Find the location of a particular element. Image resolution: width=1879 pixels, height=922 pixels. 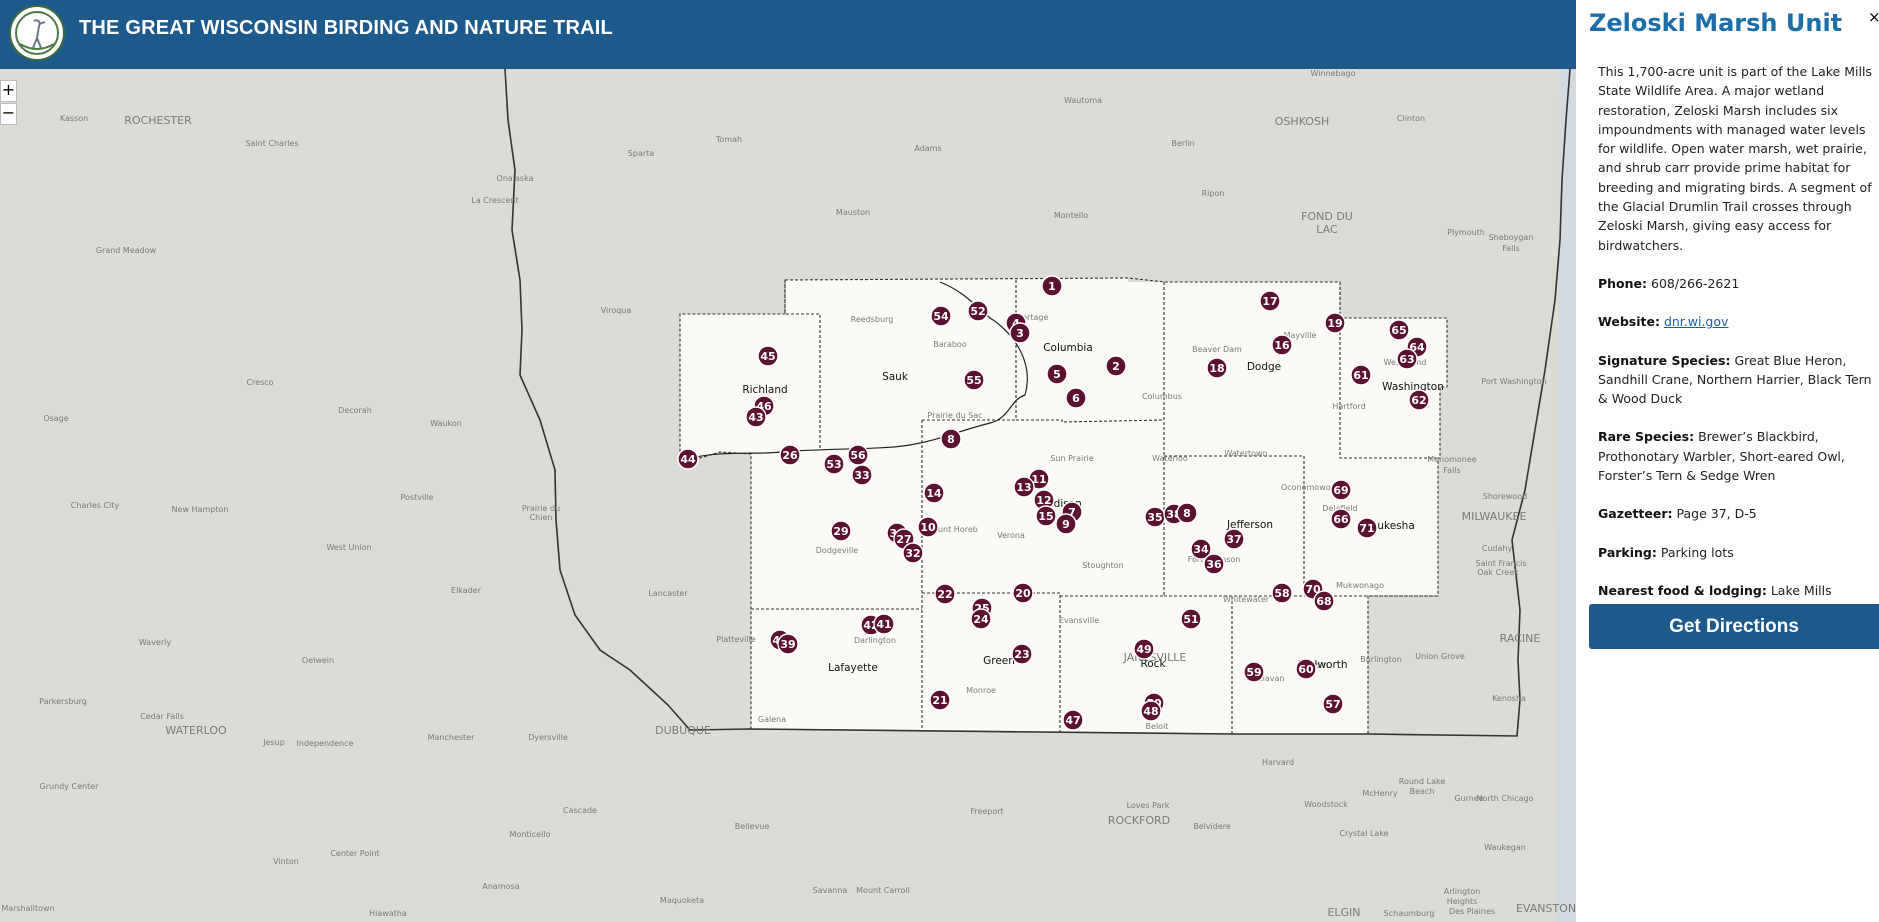

city-label: Platteville is located at coordinates (736, 639).